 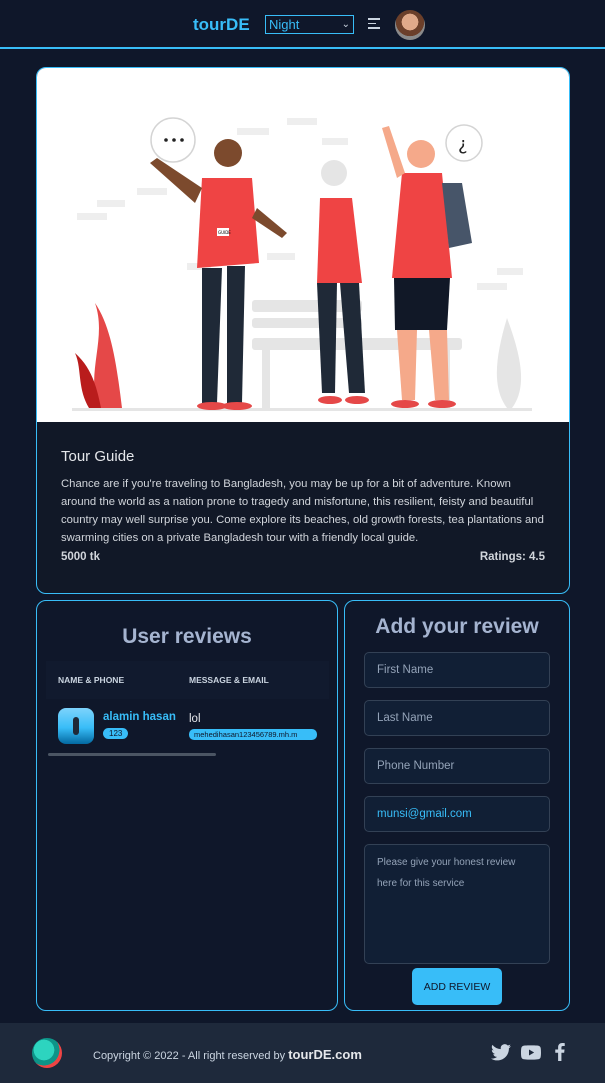 What do you see at coordinates (221, 25) in the screenshot?
I see `brand-logo: tourDE` at bounding box center [221, 25].